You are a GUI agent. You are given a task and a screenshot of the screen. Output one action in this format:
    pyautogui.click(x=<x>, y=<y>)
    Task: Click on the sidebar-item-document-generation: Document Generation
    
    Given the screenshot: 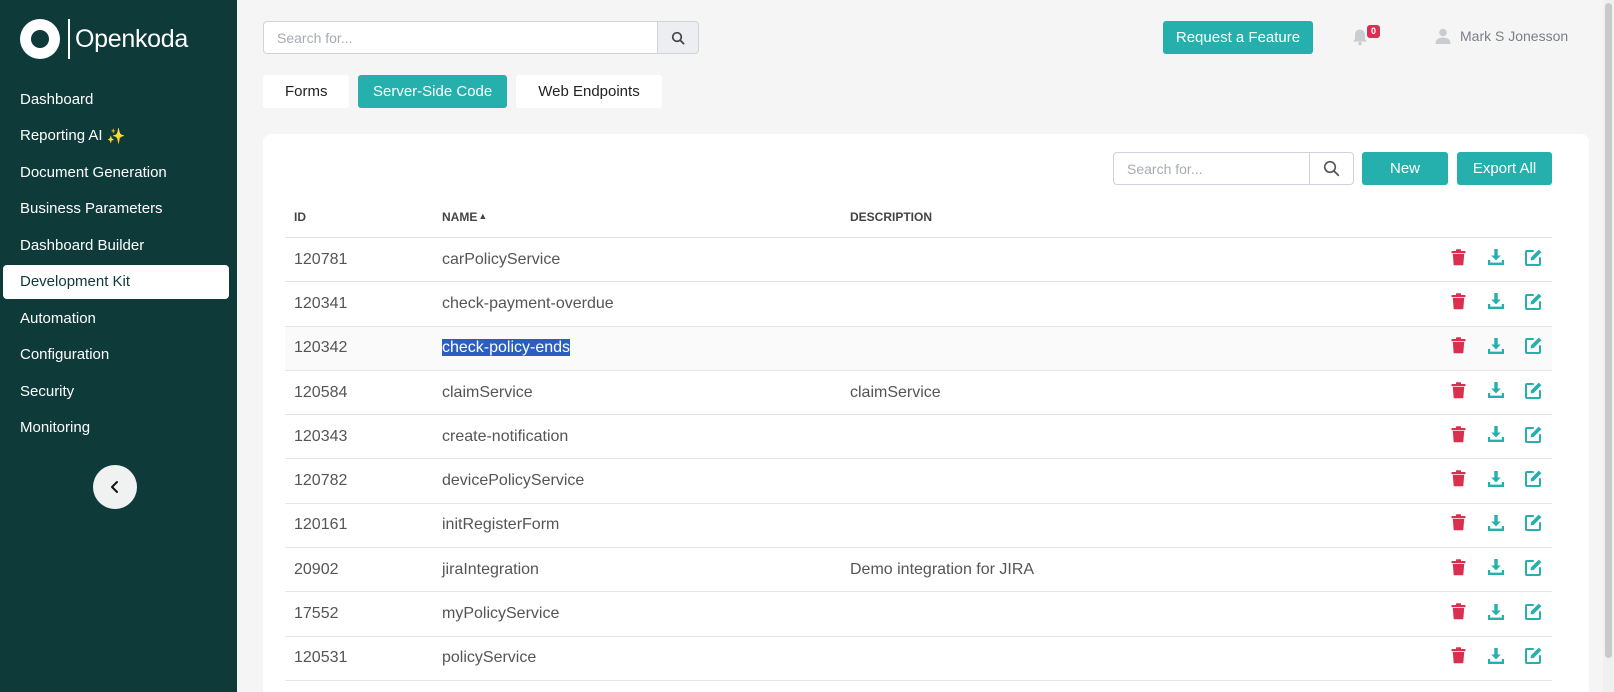 What is the action you would take?
    pyautogui.click(x=118, y=172)
    